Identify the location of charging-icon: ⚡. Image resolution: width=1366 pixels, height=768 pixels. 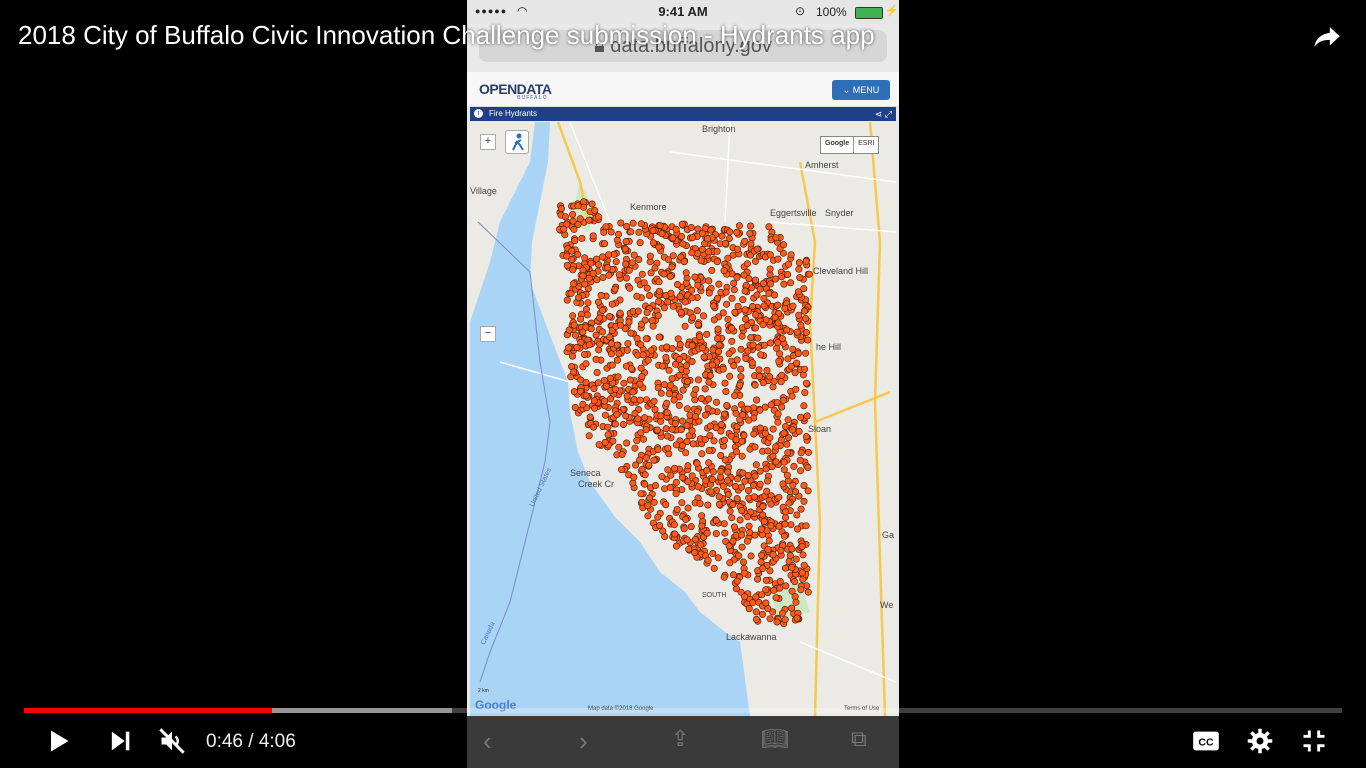
(892, 11).